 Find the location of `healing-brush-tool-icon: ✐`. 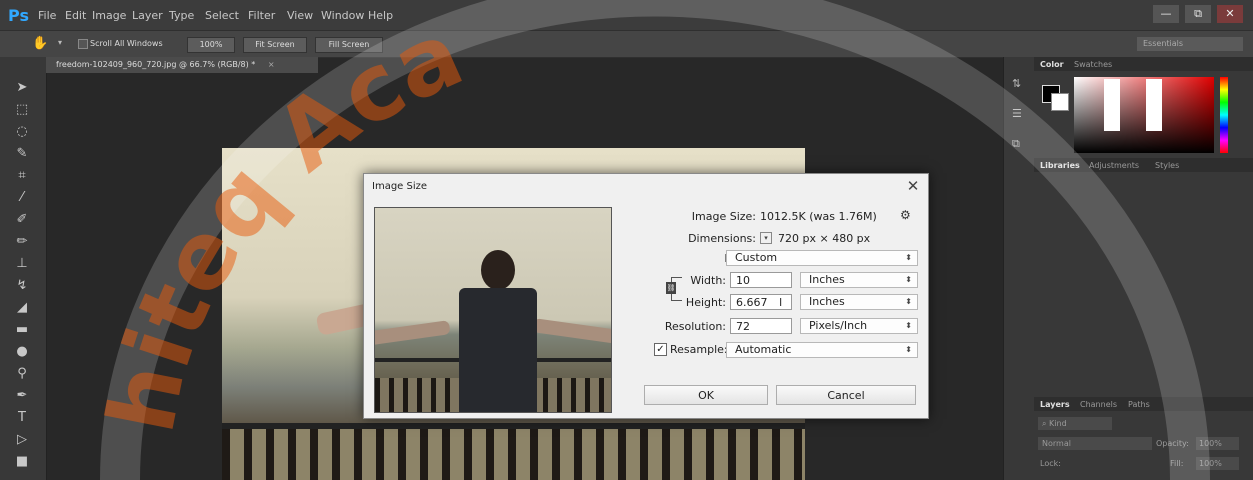

healing-brush-tool-icon: ✐ is located at coordinates (22, 220).